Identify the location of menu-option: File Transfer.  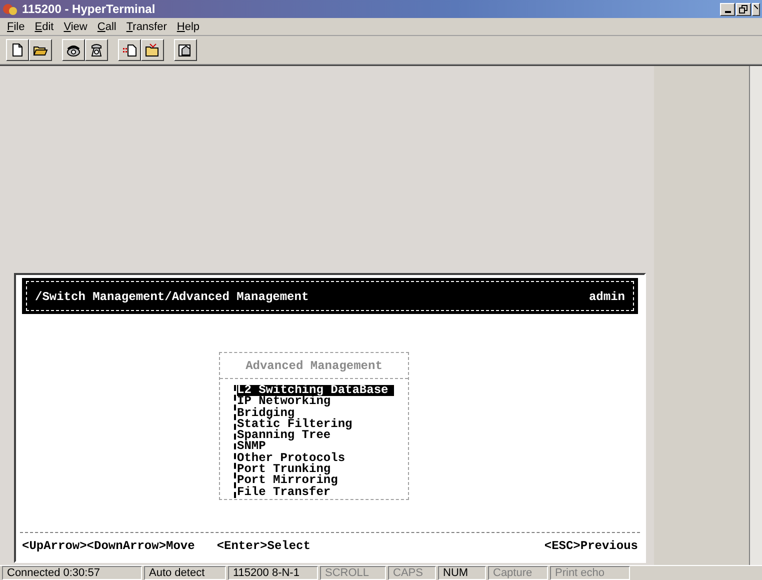
(315, 492).